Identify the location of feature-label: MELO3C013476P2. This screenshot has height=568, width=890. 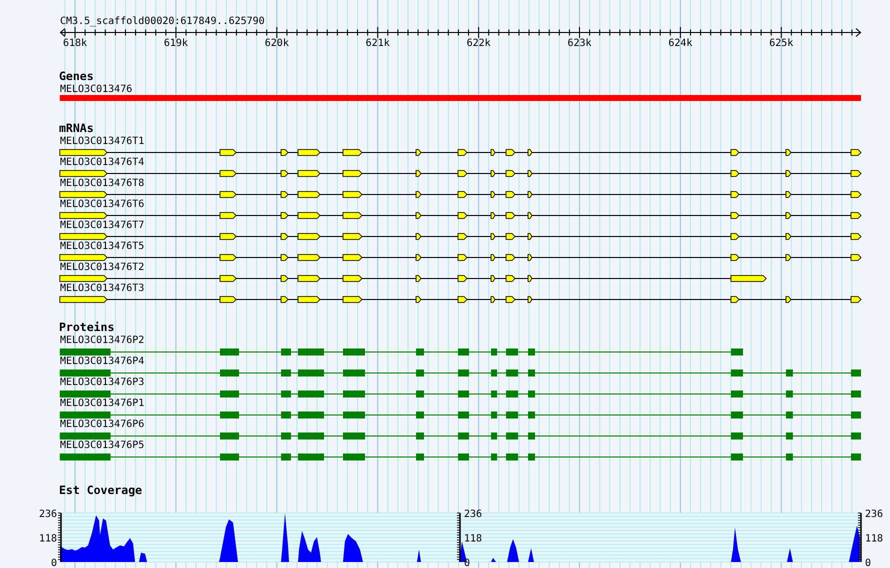
(102, 340).